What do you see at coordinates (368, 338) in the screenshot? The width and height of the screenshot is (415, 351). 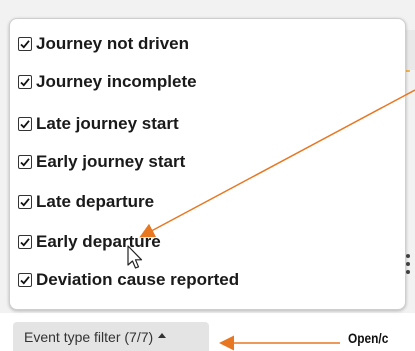 I see `annotation-label: Open/c` at bounding box center [368, 338].